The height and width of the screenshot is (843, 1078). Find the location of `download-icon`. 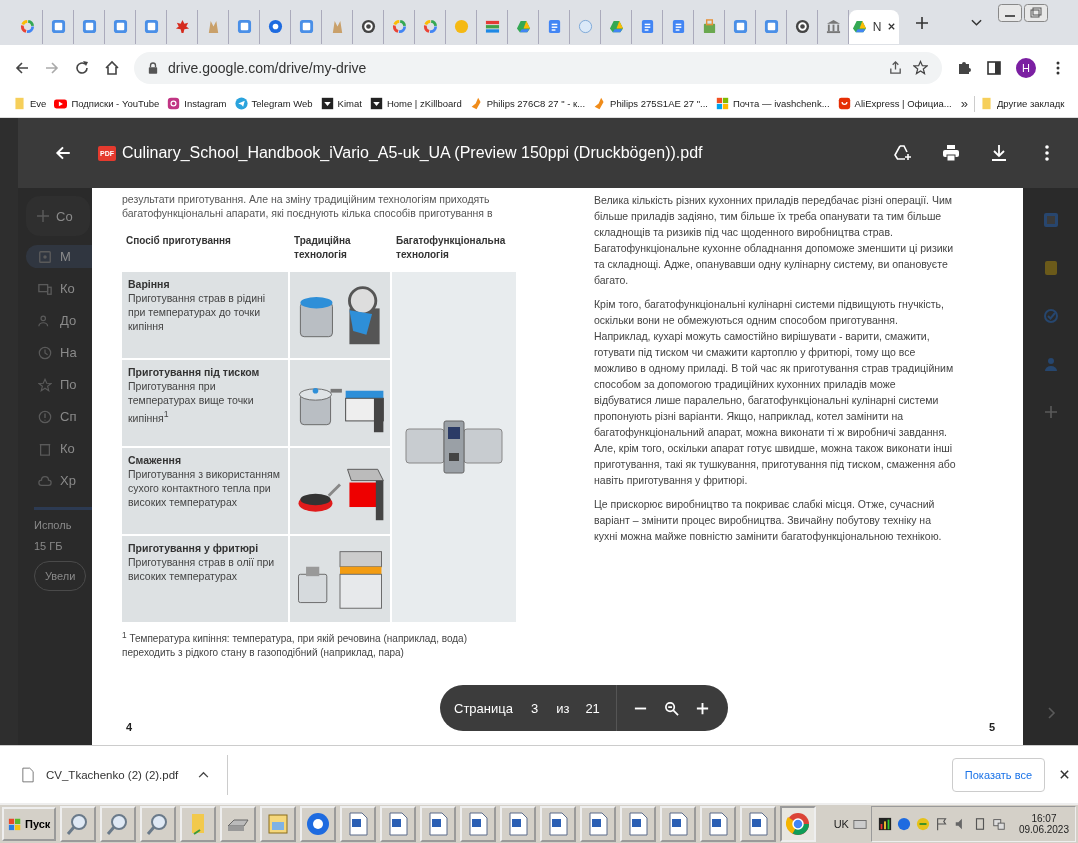

download-icon is located at coordinates (999, 153).